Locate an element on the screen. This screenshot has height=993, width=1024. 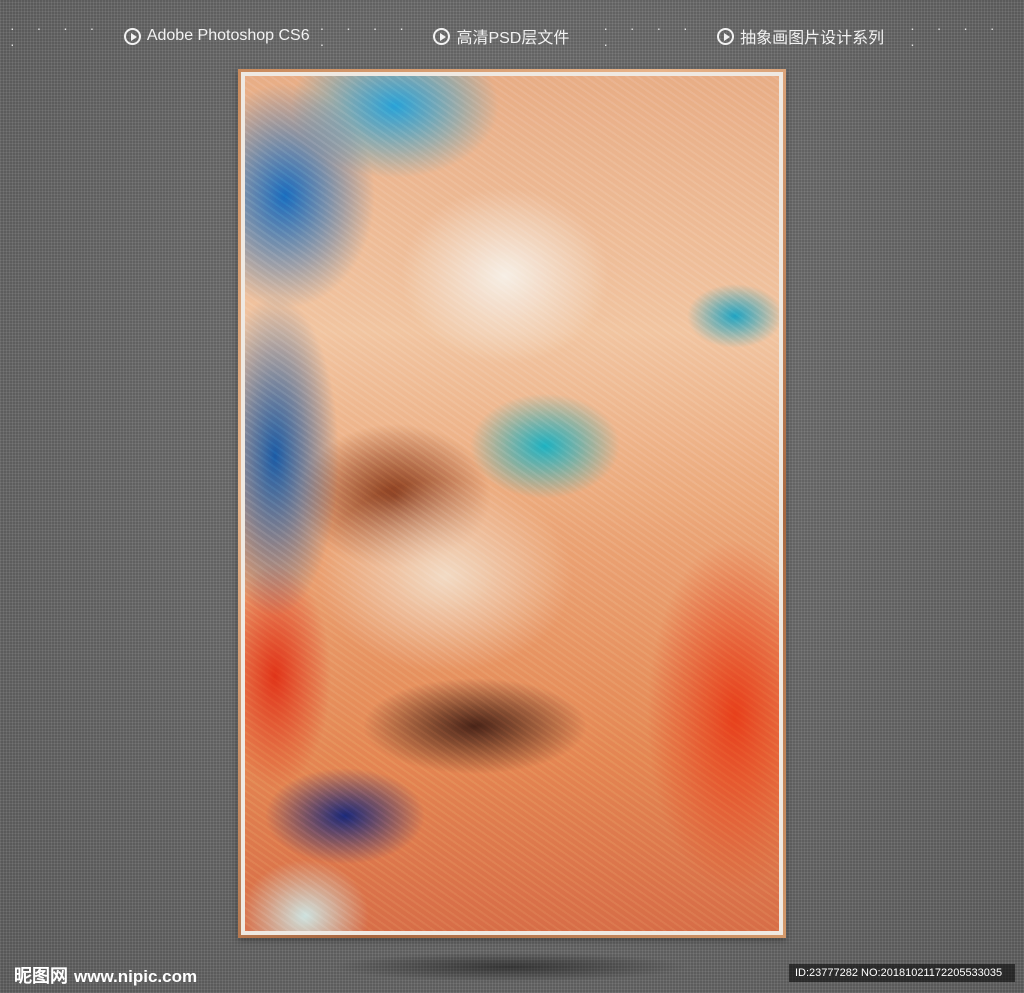
tag-psd: 高清PSD层文件 is located at coordinates (501, 36).